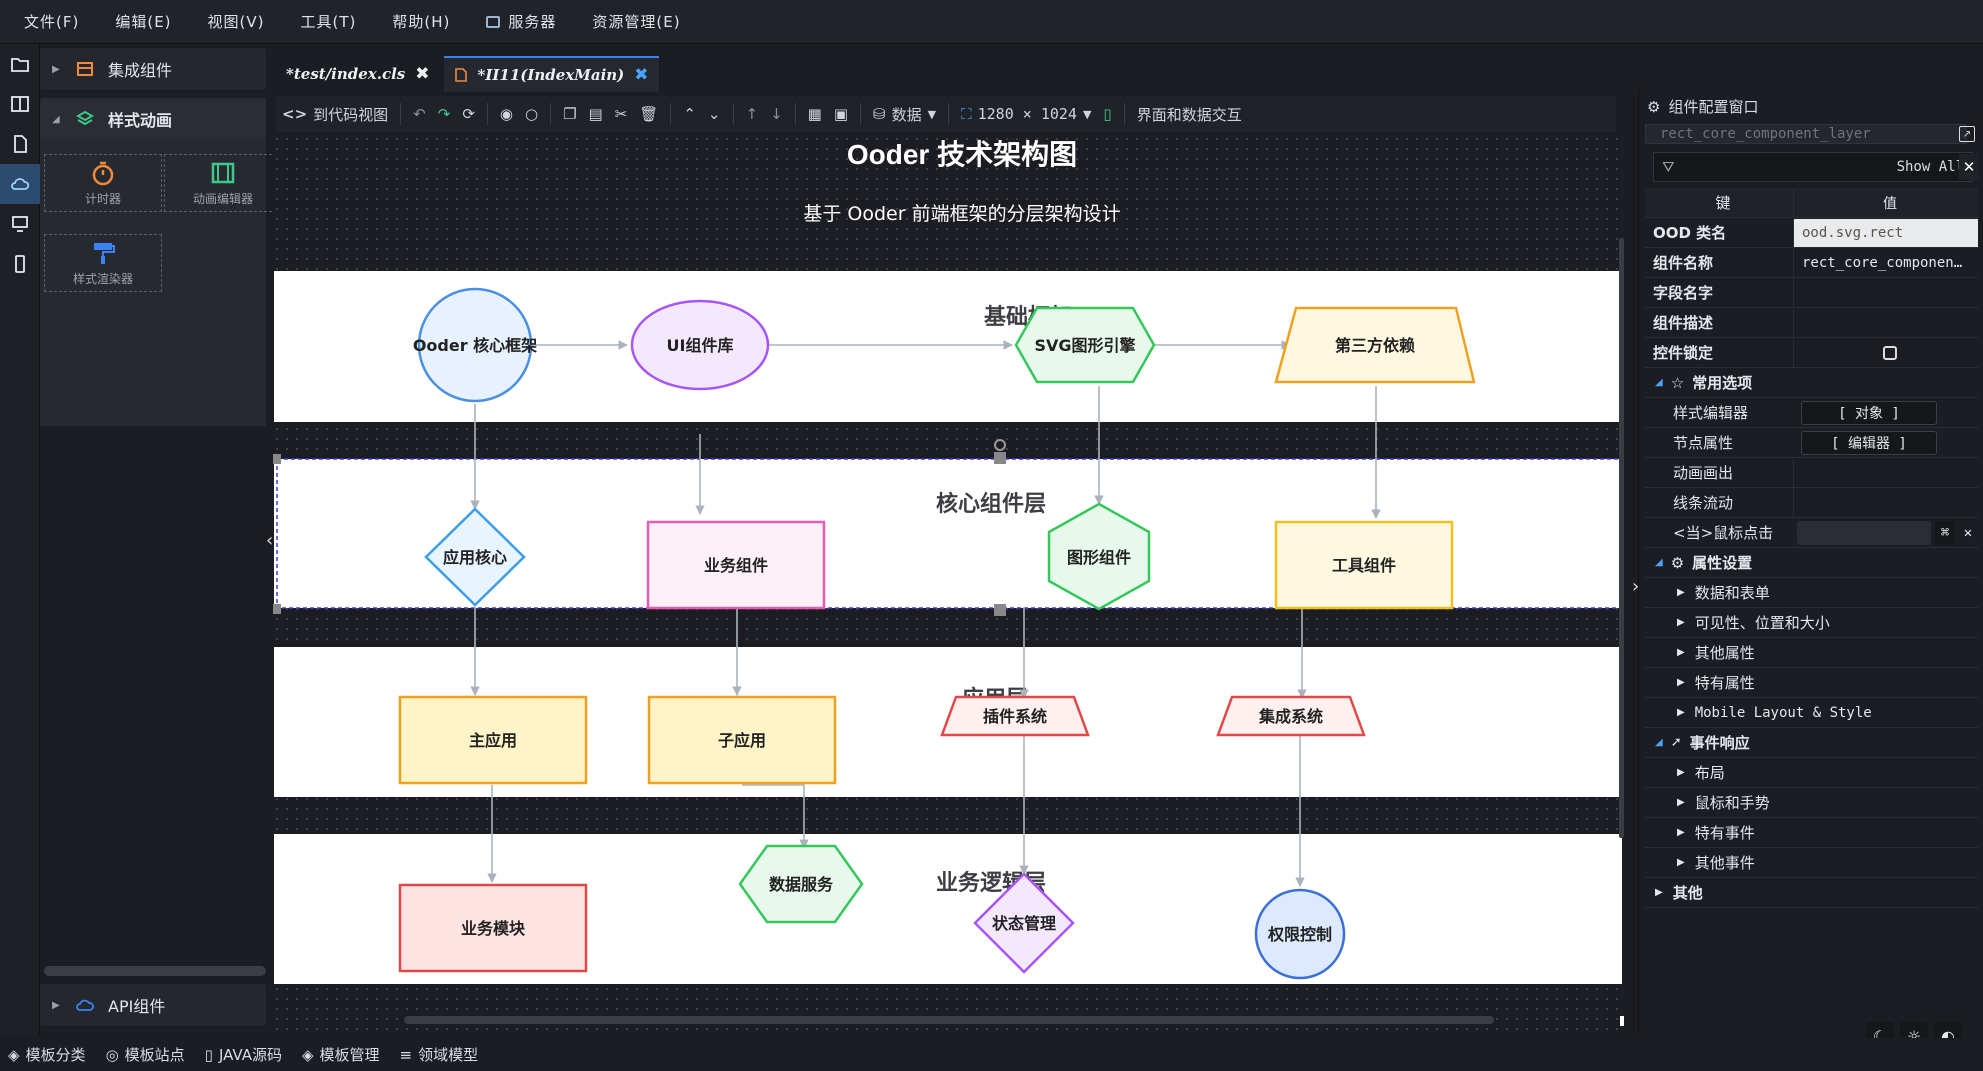 The height and width of the screenshot is (1071, 1983). I want to click on move-down-button: ⌄, so click(714, 114).